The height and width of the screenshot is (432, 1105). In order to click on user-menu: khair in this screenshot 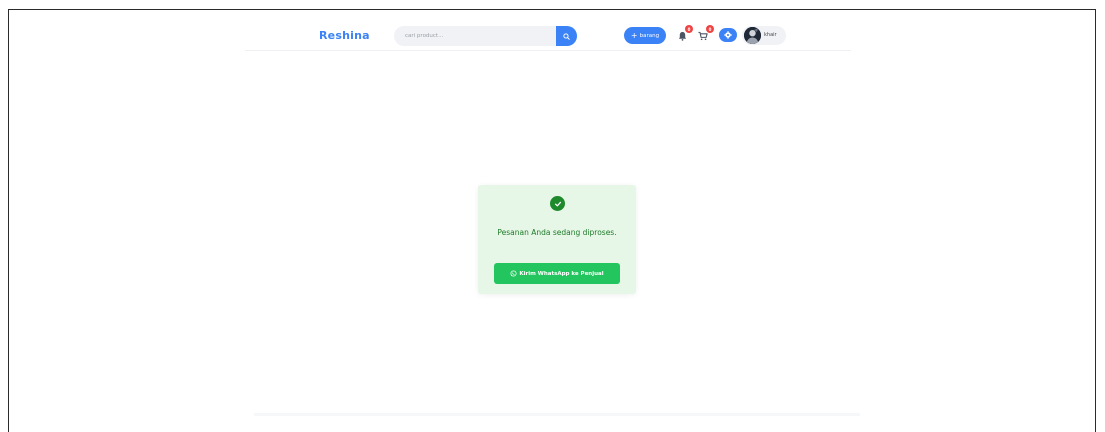, I will do `click(764, 35)`.